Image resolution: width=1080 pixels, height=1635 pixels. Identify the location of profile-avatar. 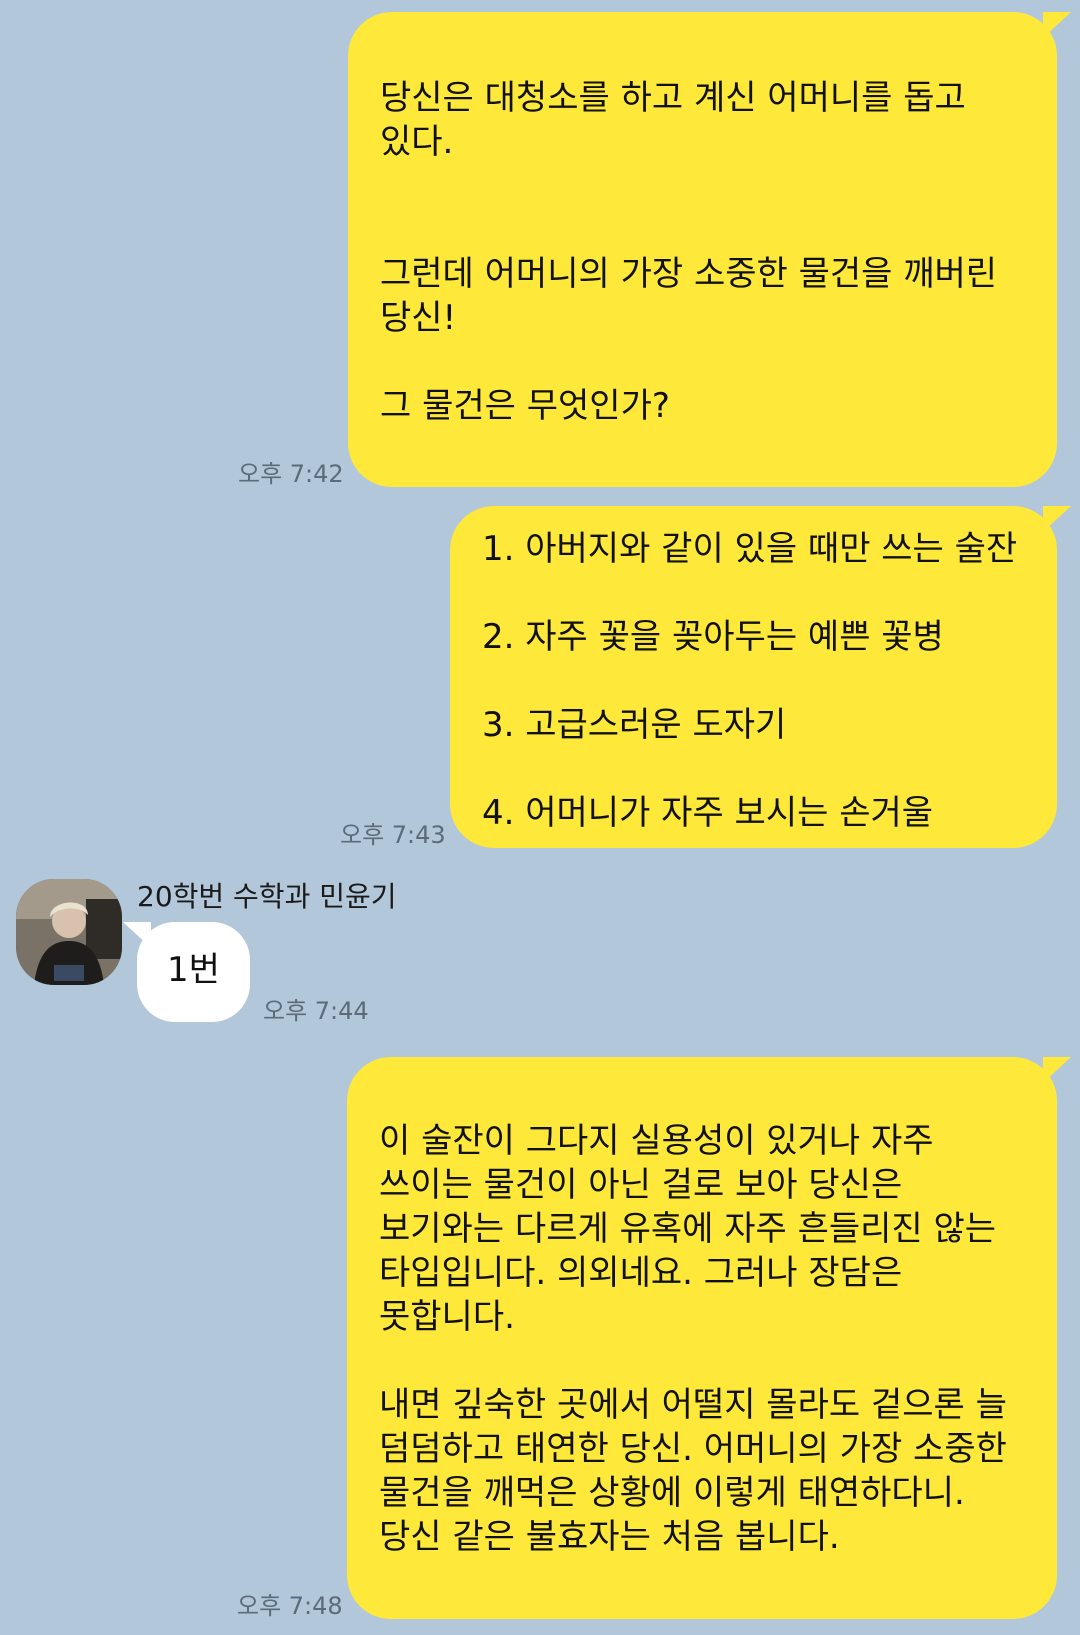
(69, 932).